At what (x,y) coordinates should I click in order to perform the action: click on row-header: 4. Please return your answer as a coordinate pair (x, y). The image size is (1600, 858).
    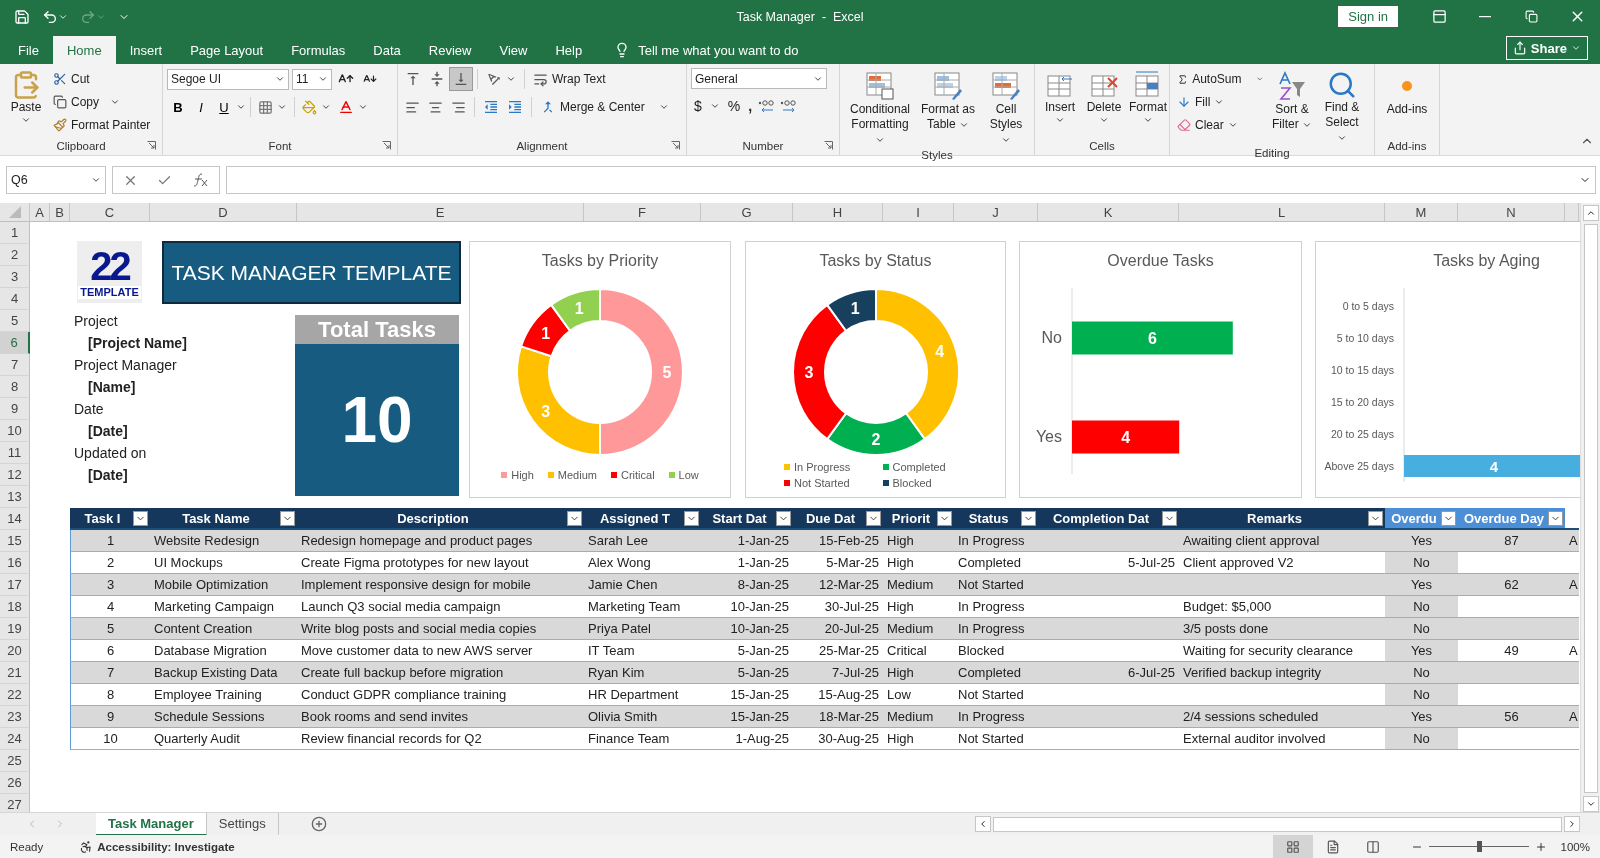
    Looking at the image, I should click on (15, 299).